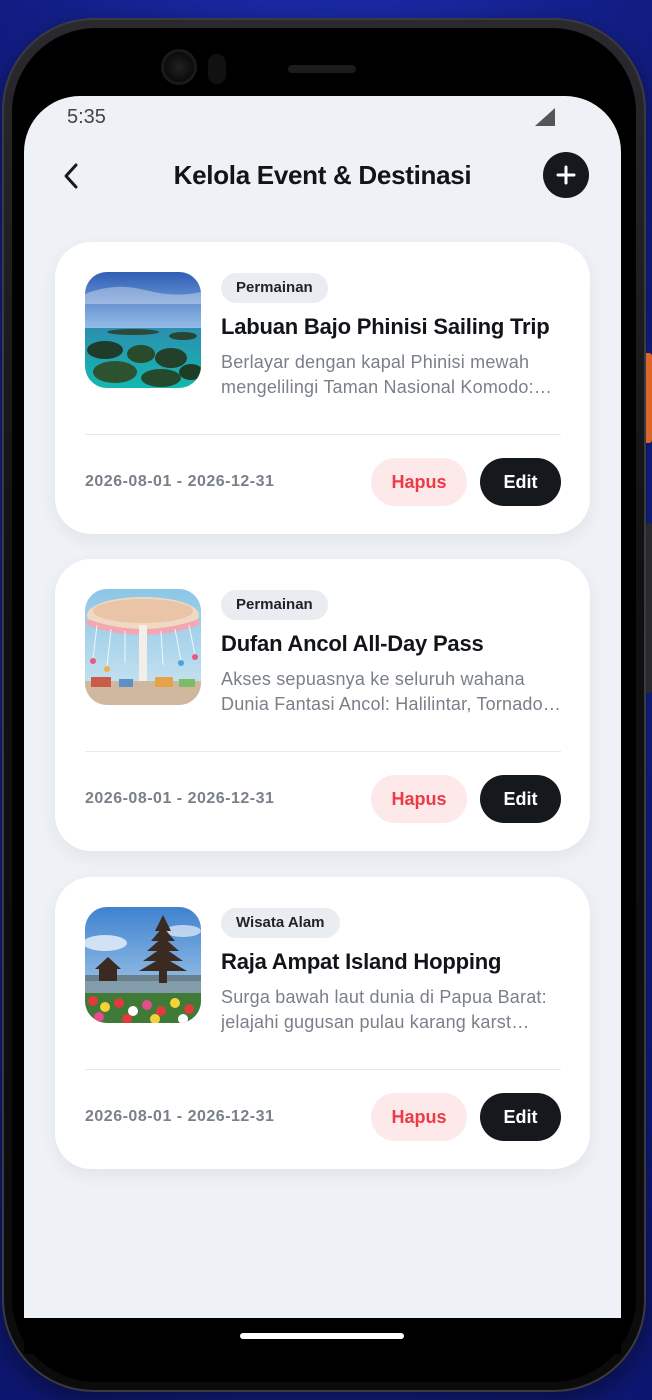 The width and height of the screenshot is (652, 1400). What do you see at coordinates (217, 69) in the screenshot?
I see `proximity-sensor` at bounding box center [217, 69].